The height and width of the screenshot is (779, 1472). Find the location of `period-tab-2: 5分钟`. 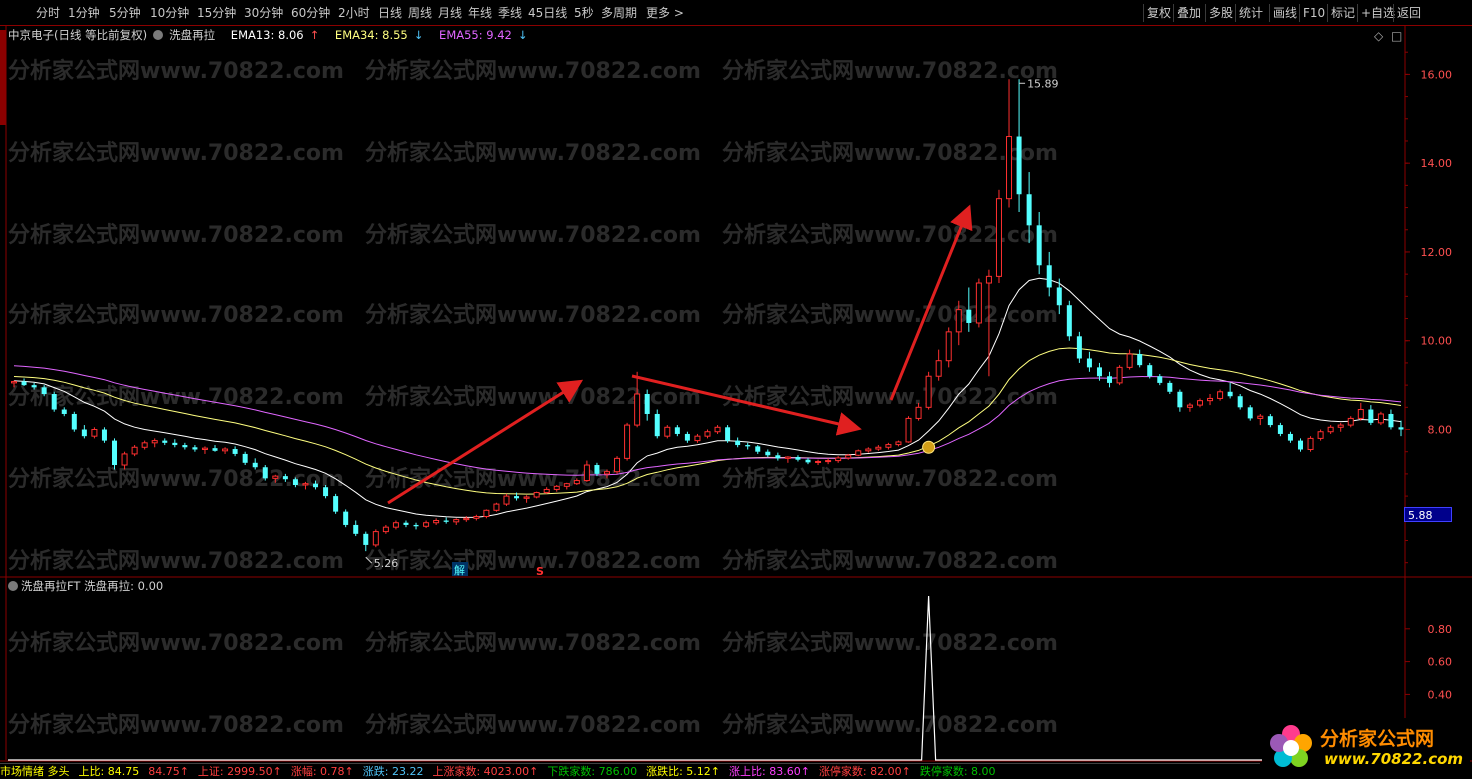

period-tab-2: 5分钟 is located at coordinates (125, 13).